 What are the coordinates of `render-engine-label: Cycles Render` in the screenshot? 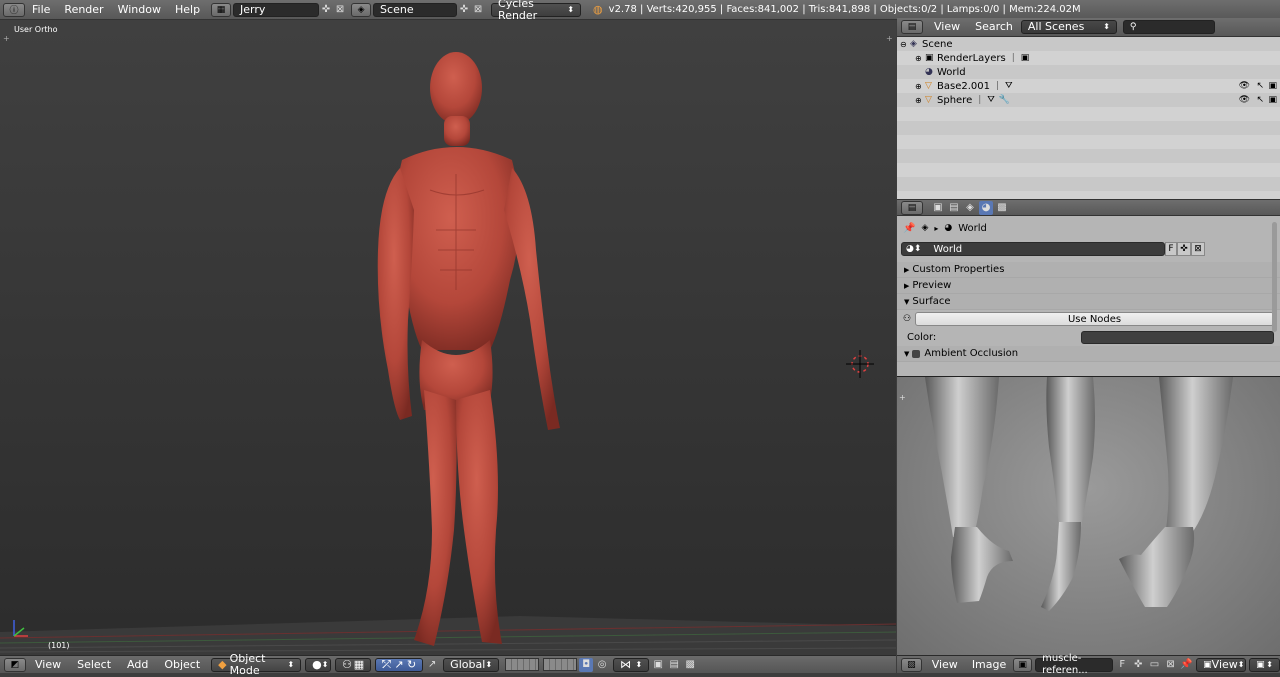 It's located at (518, 11).